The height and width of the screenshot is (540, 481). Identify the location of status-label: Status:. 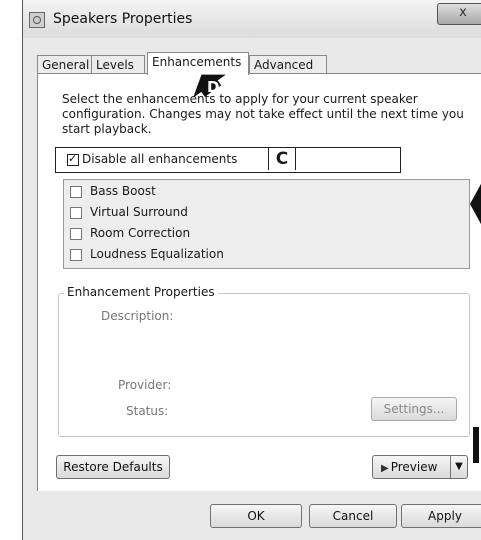
(147, 411).